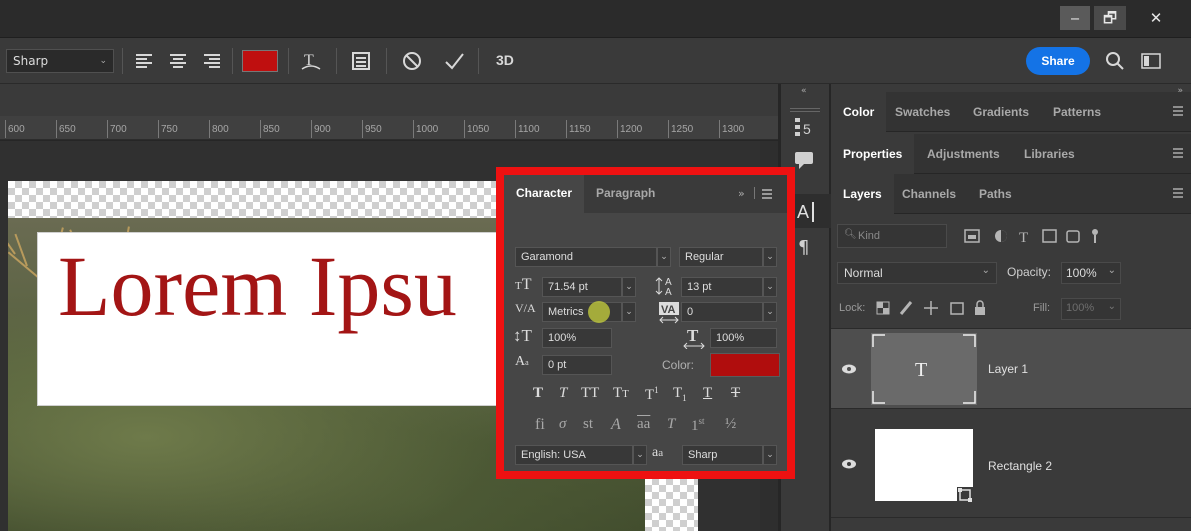 This screenshot has height=531, width=1191. I want to click on comments-icon, so click(805, 160).